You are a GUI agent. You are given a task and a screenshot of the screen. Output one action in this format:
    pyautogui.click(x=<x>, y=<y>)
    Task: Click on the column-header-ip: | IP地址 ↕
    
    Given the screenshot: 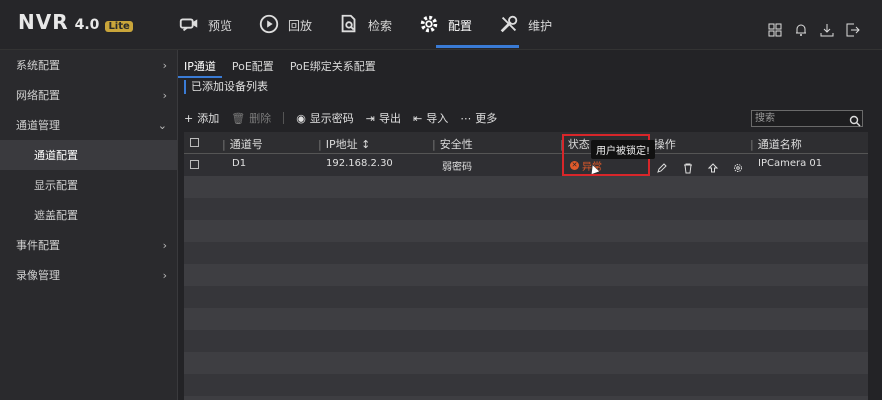 What is the action you would take?
    pyautogui.click(x=344, y=144)
    